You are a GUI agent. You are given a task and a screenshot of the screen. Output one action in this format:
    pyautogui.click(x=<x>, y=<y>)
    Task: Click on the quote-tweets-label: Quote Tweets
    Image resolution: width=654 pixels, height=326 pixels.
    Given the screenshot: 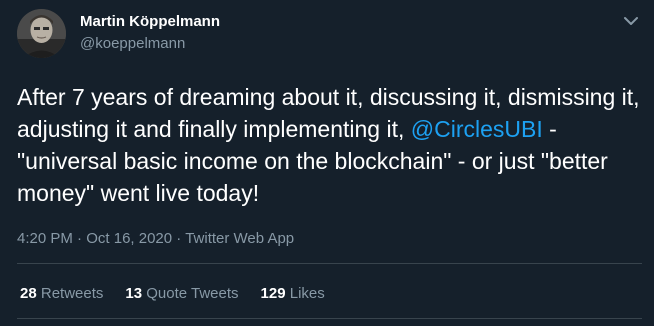 What is the action you would take?
    pyautogui.click(x=192, y=293)
    